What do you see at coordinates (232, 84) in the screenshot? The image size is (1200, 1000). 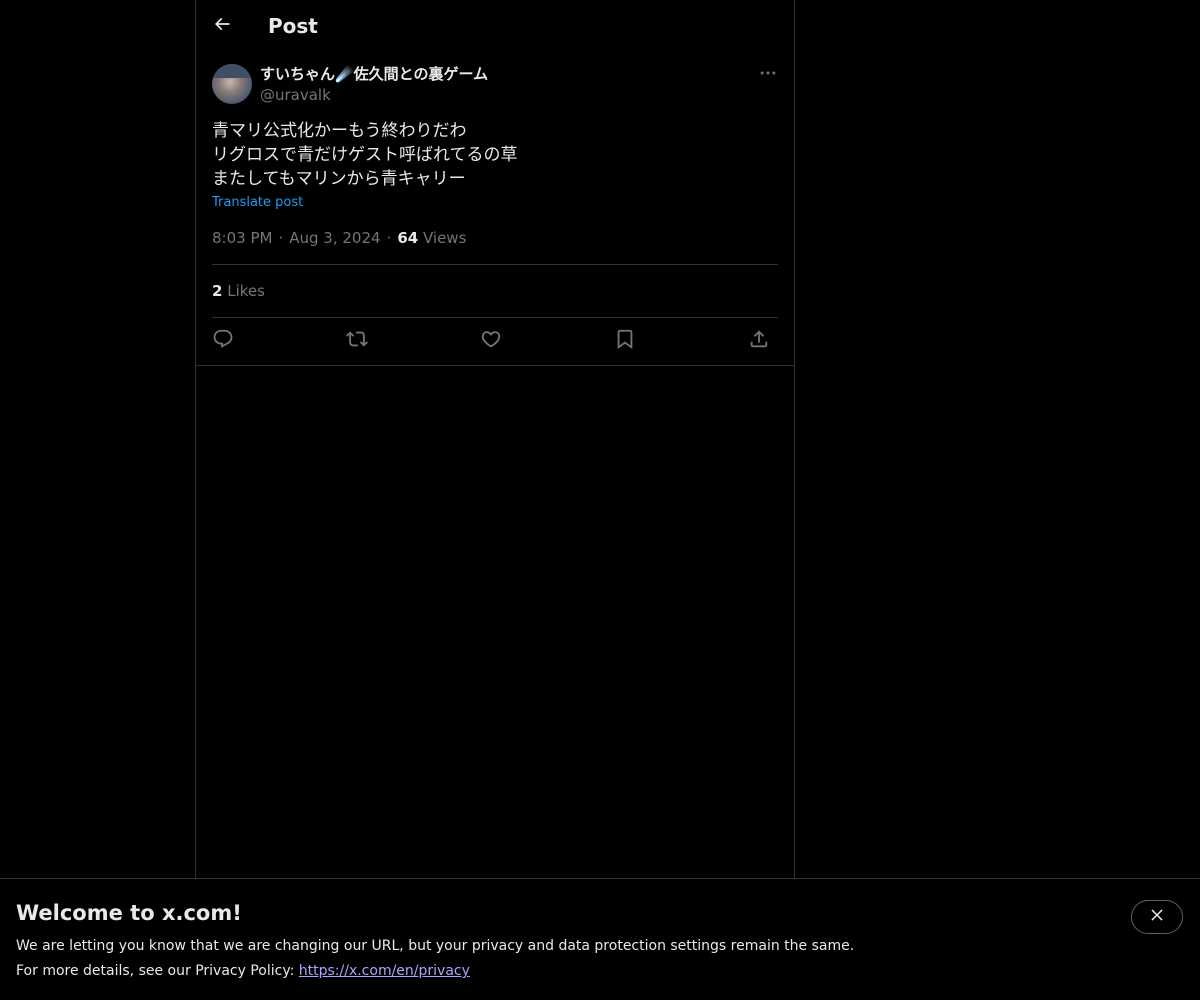 I see `avatar` at bounding box center [232, 84].